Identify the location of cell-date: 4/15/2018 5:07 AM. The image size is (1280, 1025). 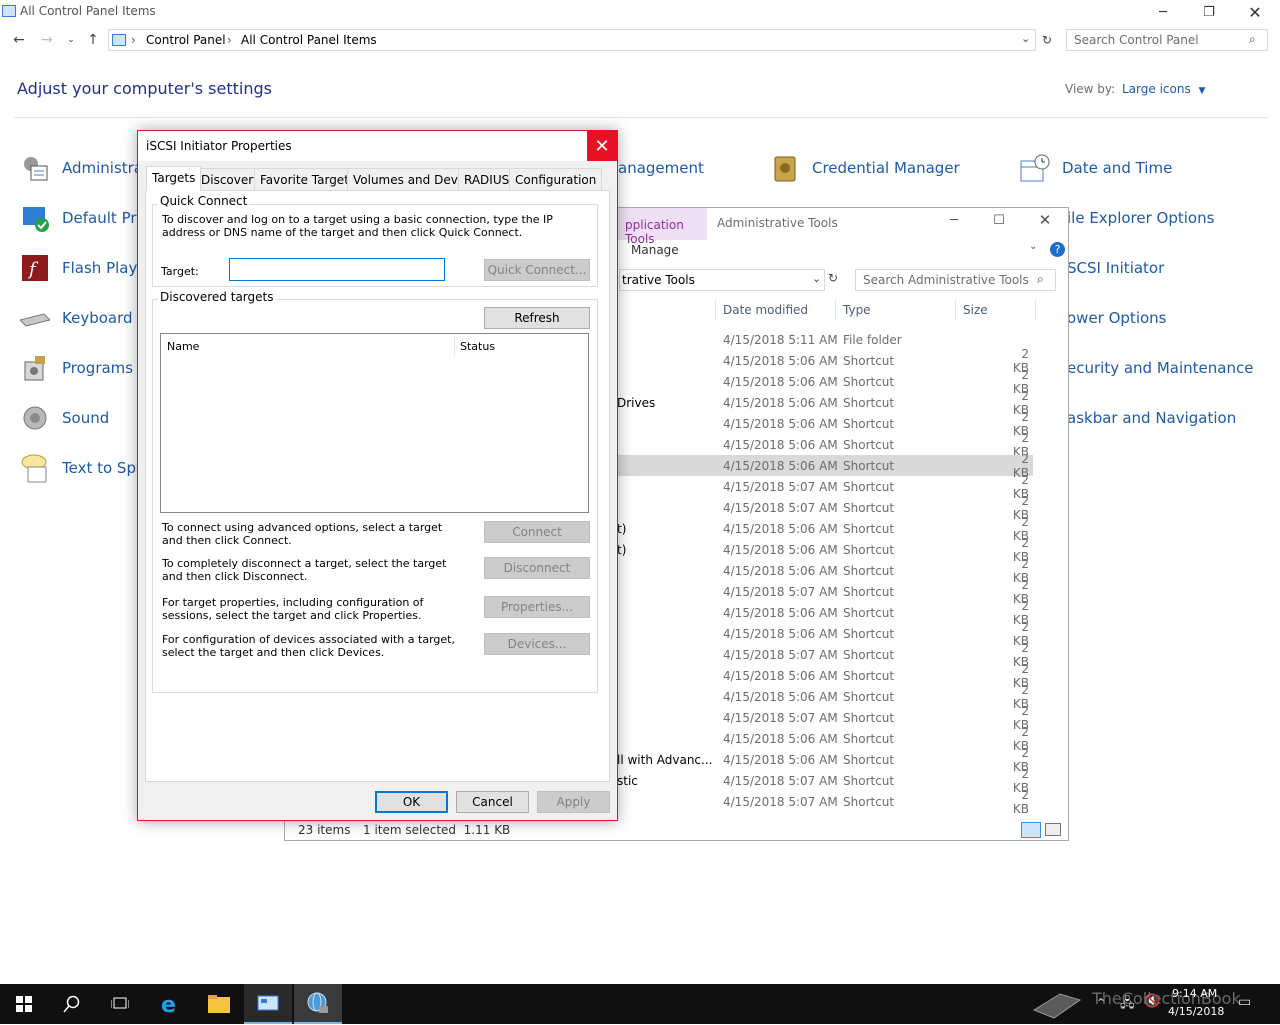
(780, 801).